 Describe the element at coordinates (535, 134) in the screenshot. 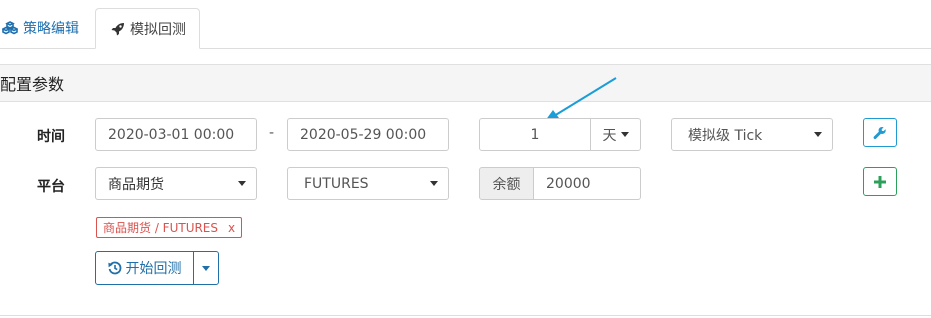

I see `period-value-input: 1` at that location.